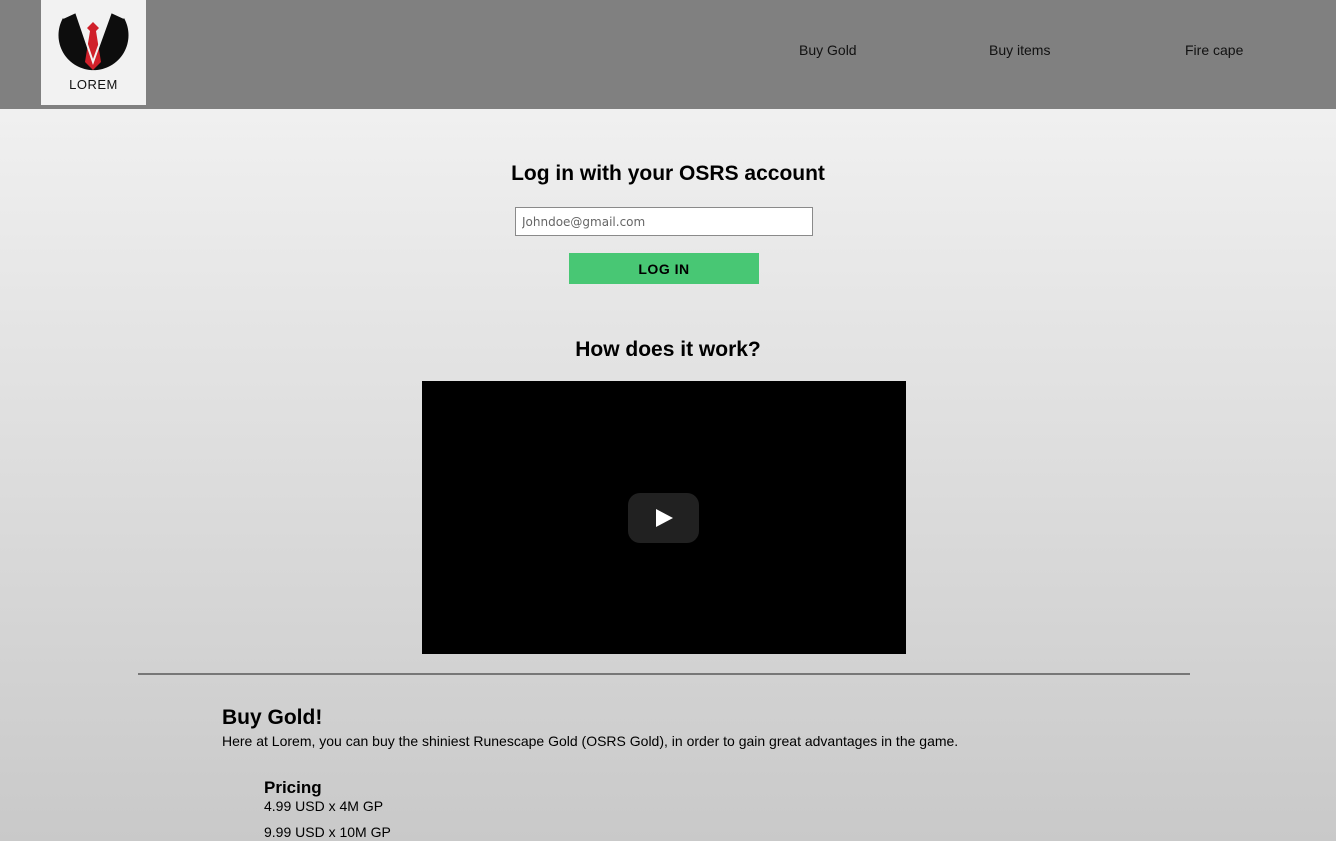  What do you see at coordinates (93, 84) in the screenshot?
I see `logo-text: LOREM` at bounding box center [93, 84].